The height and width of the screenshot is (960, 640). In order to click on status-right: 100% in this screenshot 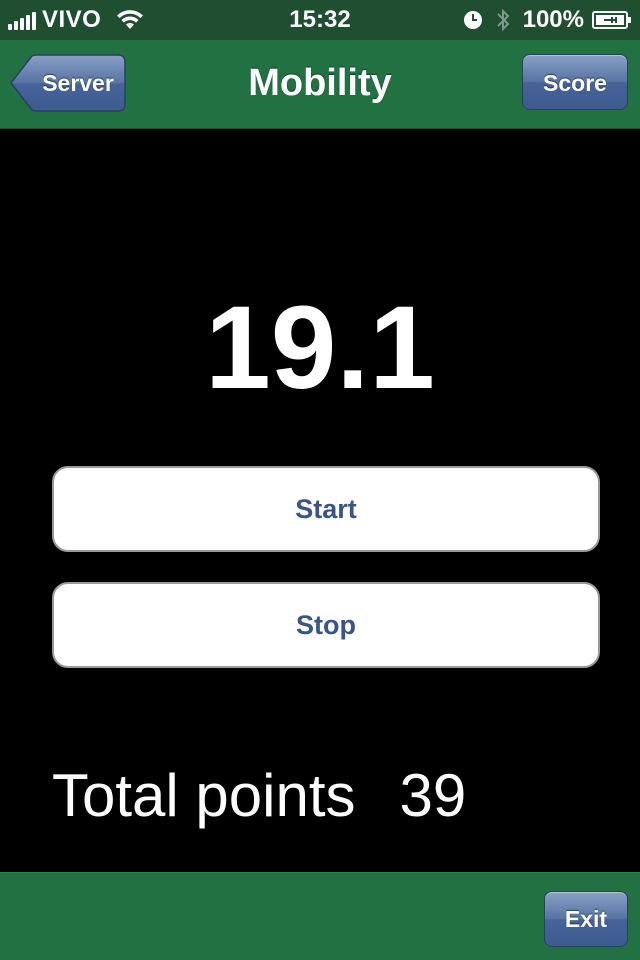, I will do `click(547, 20)`.